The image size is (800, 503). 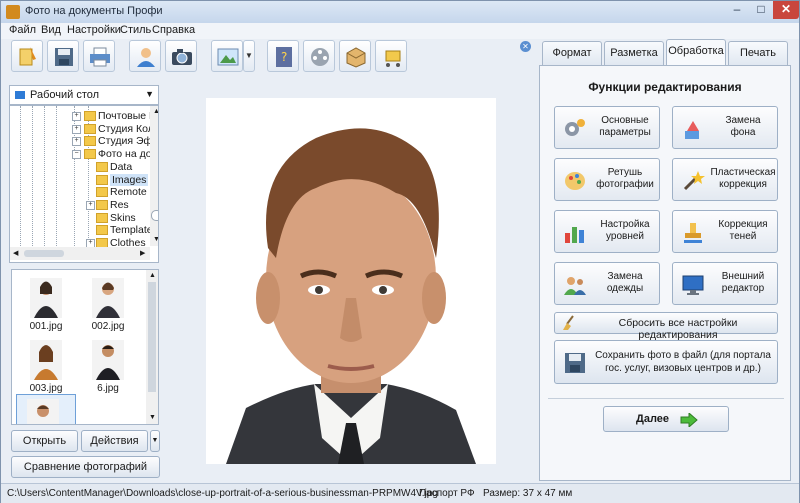 I want to click on replace-background-button: Замена фона, so click(x=725, y=127).